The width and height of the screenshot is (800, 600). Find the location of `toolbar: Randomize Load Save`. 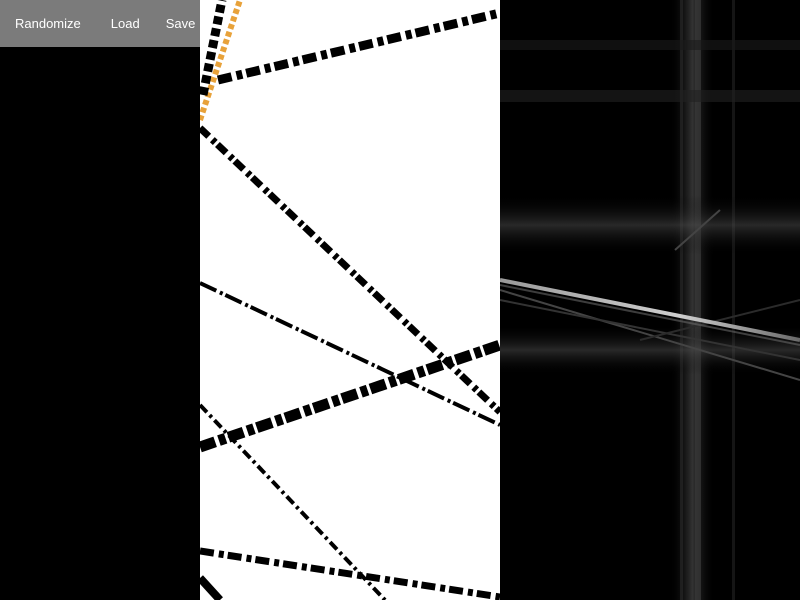

toolbar: Randomize Load Save is located at coordinates (100, 23).